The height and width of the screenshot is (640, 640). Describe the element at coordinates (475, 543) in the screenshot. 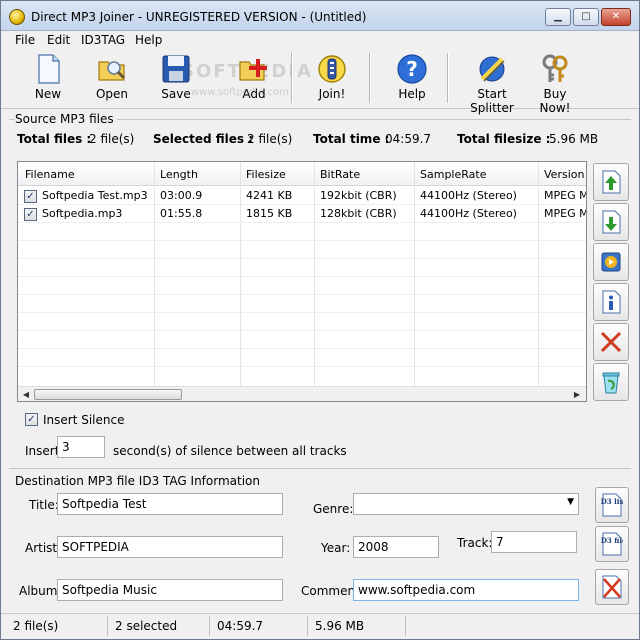

I see `track-label: Track:` at that location.